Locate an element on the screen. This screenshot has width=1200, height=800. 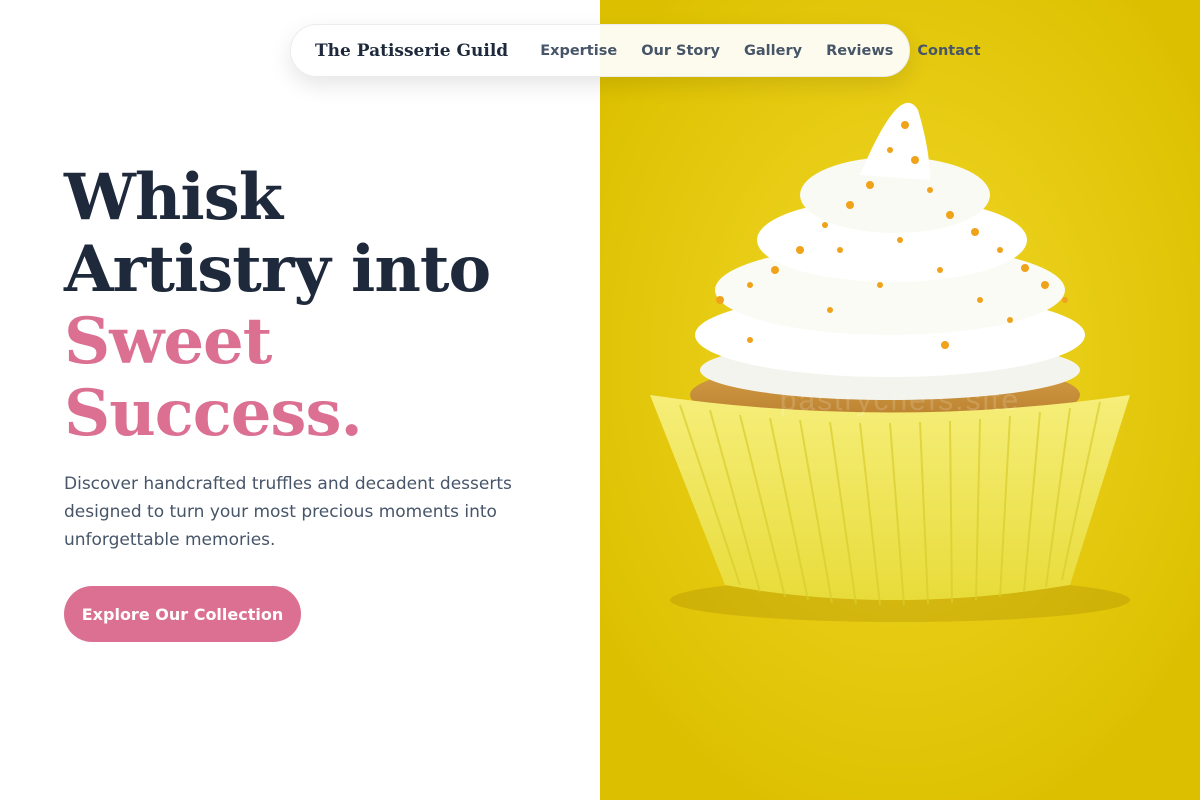
headline-accent-line-1: Sweet is located at coordinates (168, 341).